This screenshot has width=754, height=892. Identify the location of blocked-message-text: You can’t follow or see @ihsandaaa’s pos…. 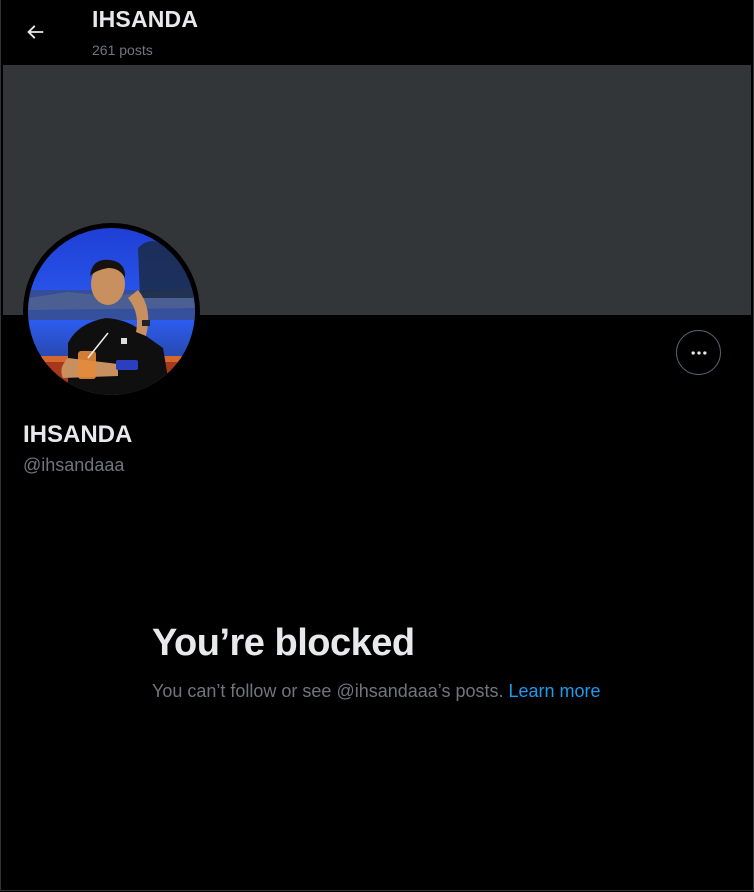
(330, 691).